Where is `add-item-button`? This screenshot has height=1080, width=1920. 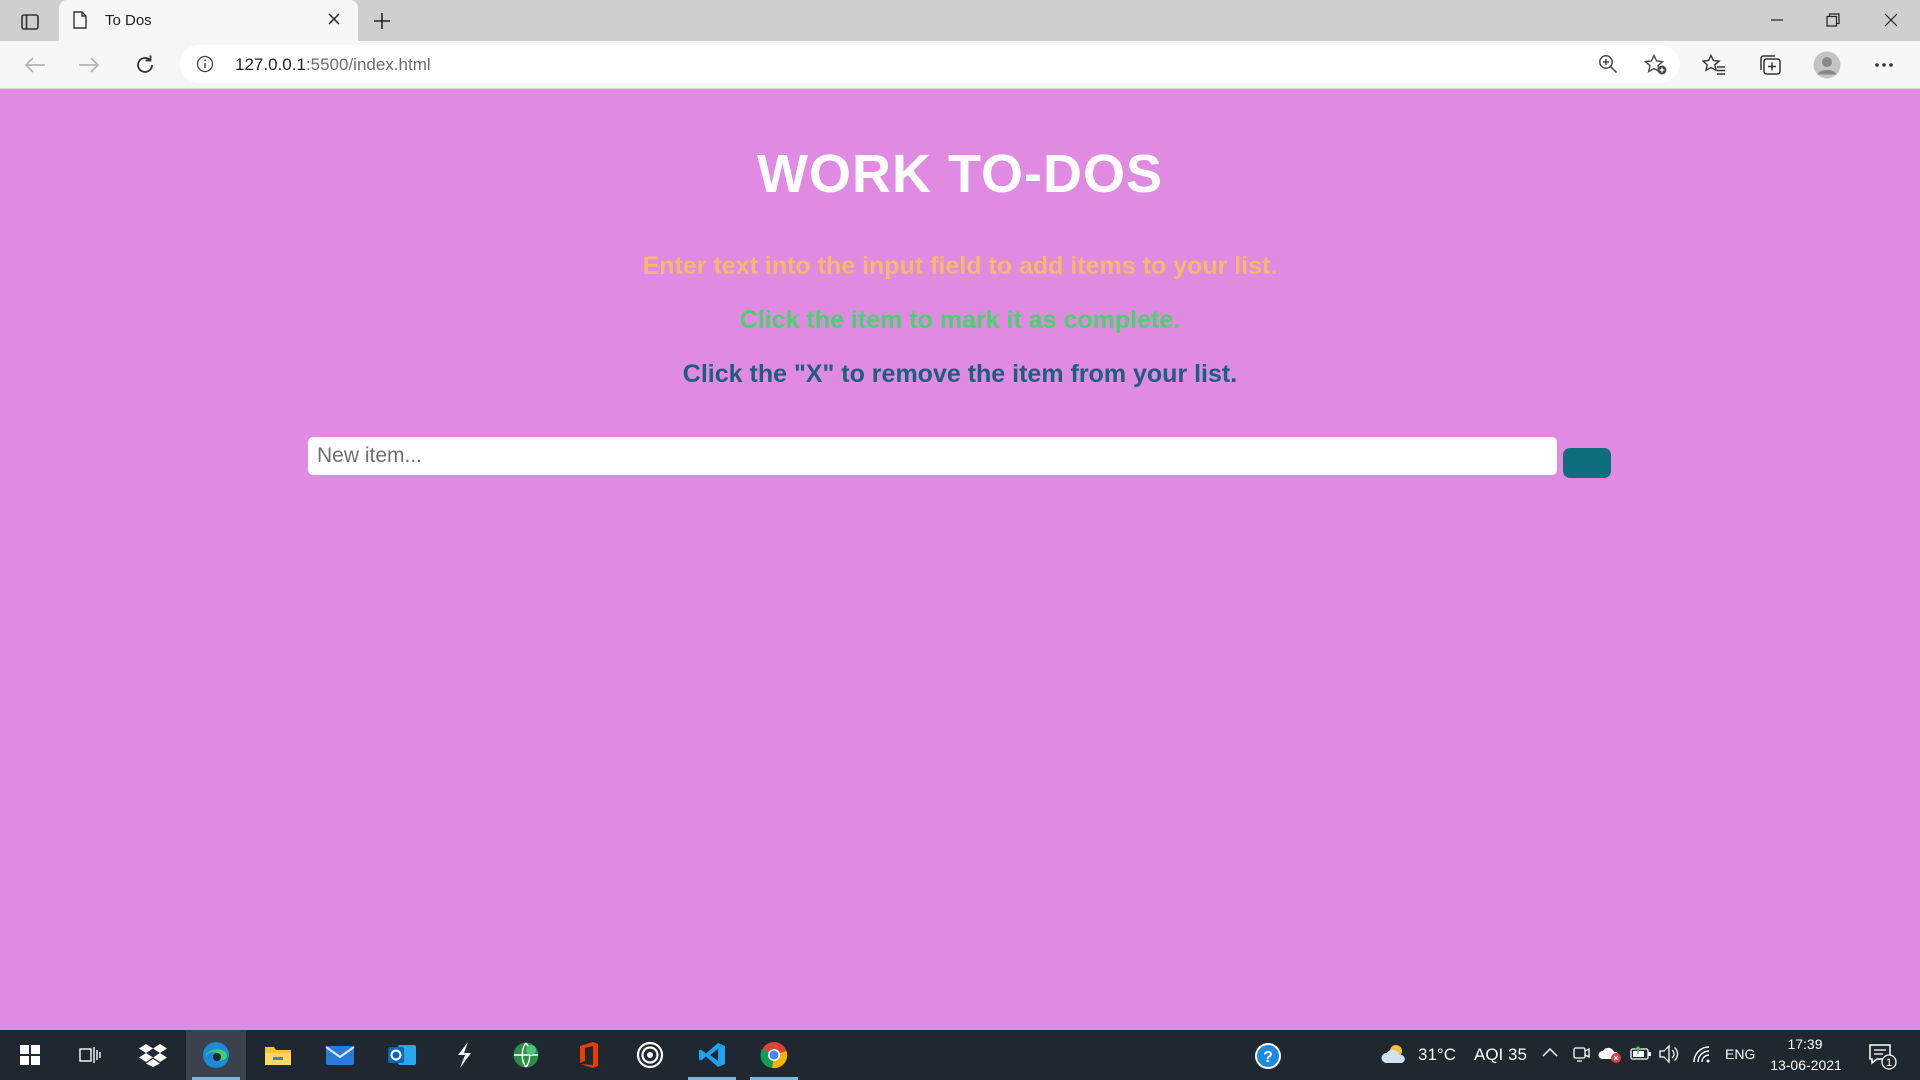 add-item-button is located at coordinates (1587, 463).